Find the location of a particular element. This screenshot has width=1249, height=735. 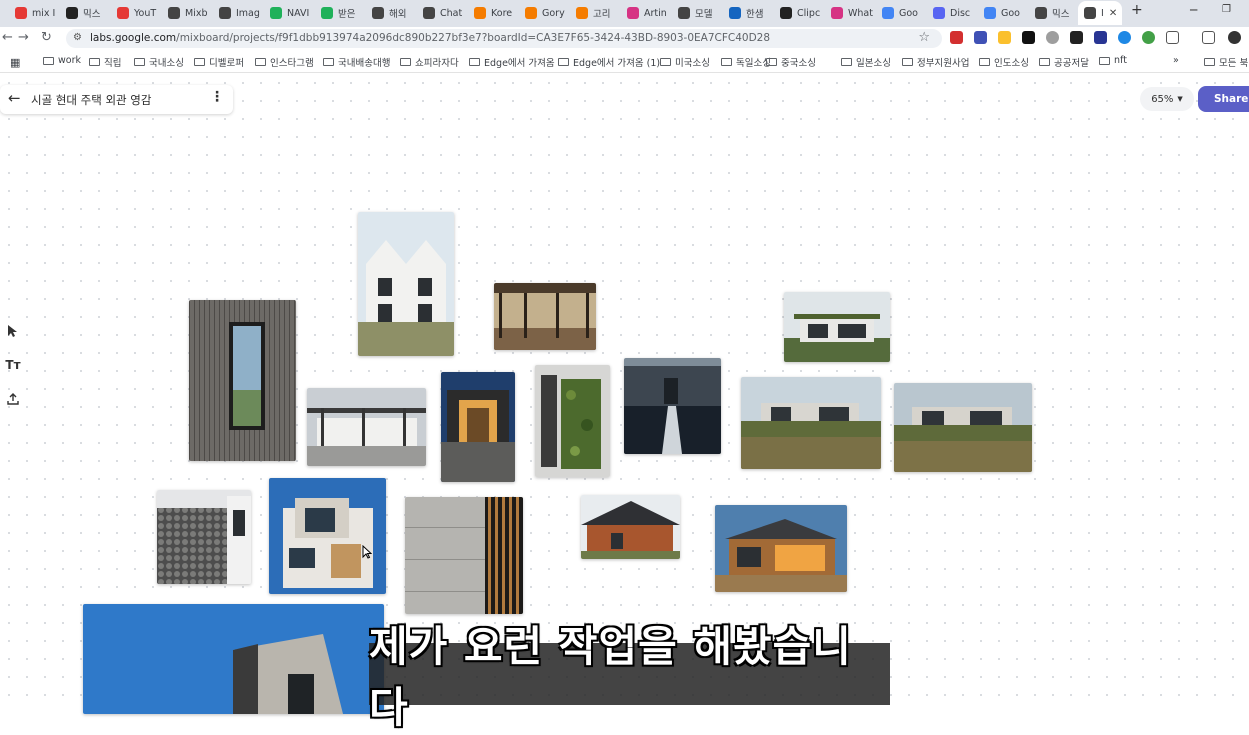

minimize-icon: ─ is located at coordinates (1193, 10).